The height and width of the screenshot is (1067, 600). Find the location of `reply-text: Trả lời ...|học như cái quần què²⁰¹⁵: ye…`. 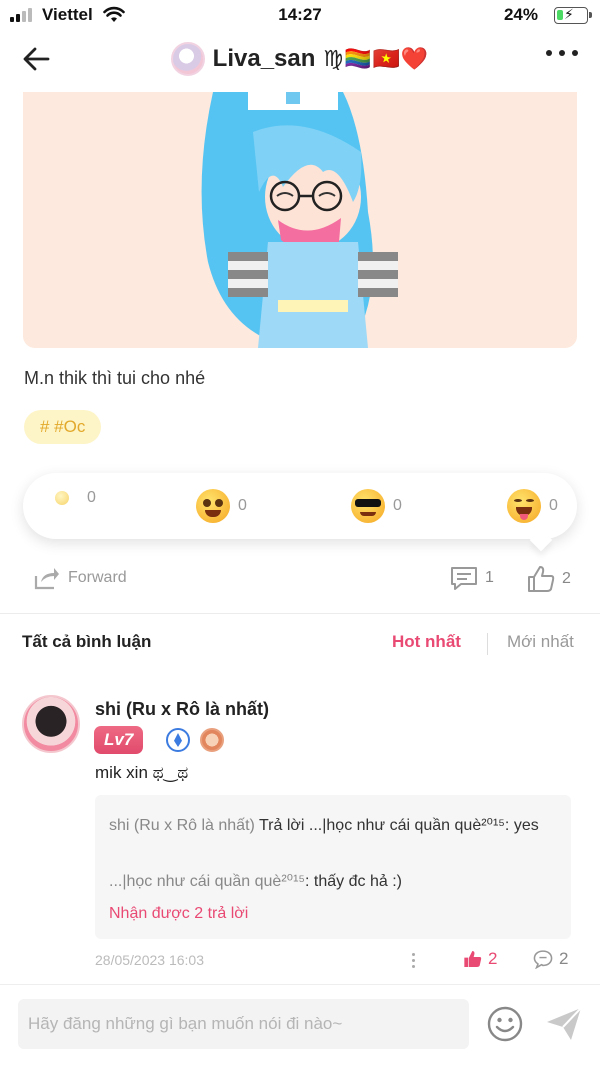

reply-text: Trả lời ...|học như cái quần què²⁰¹⁵: ye… is located at coordinates (396, 825).